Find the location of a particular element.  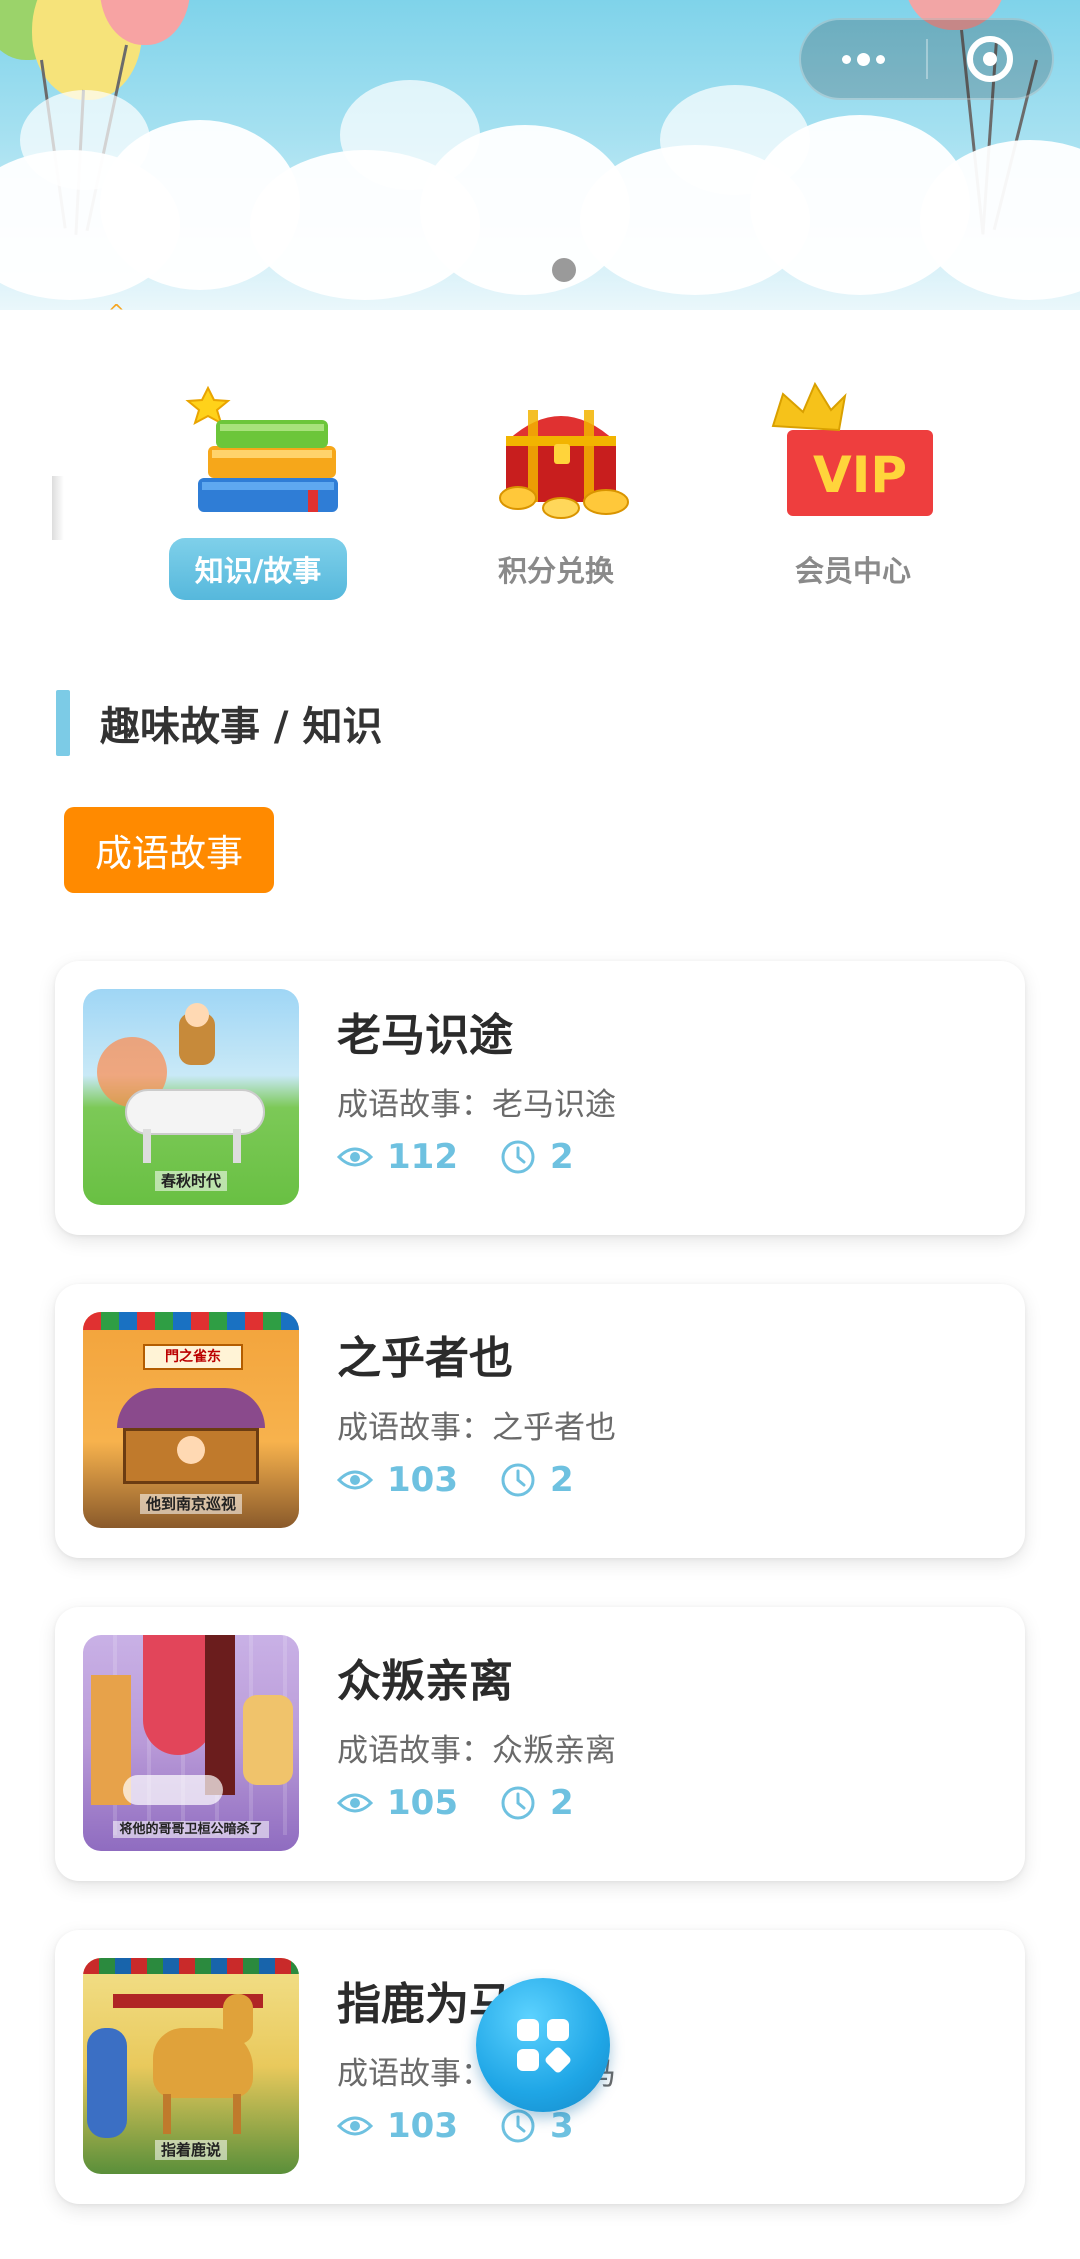

category-points-exchange: 积分兑换 is located at coordinates (556, 485).